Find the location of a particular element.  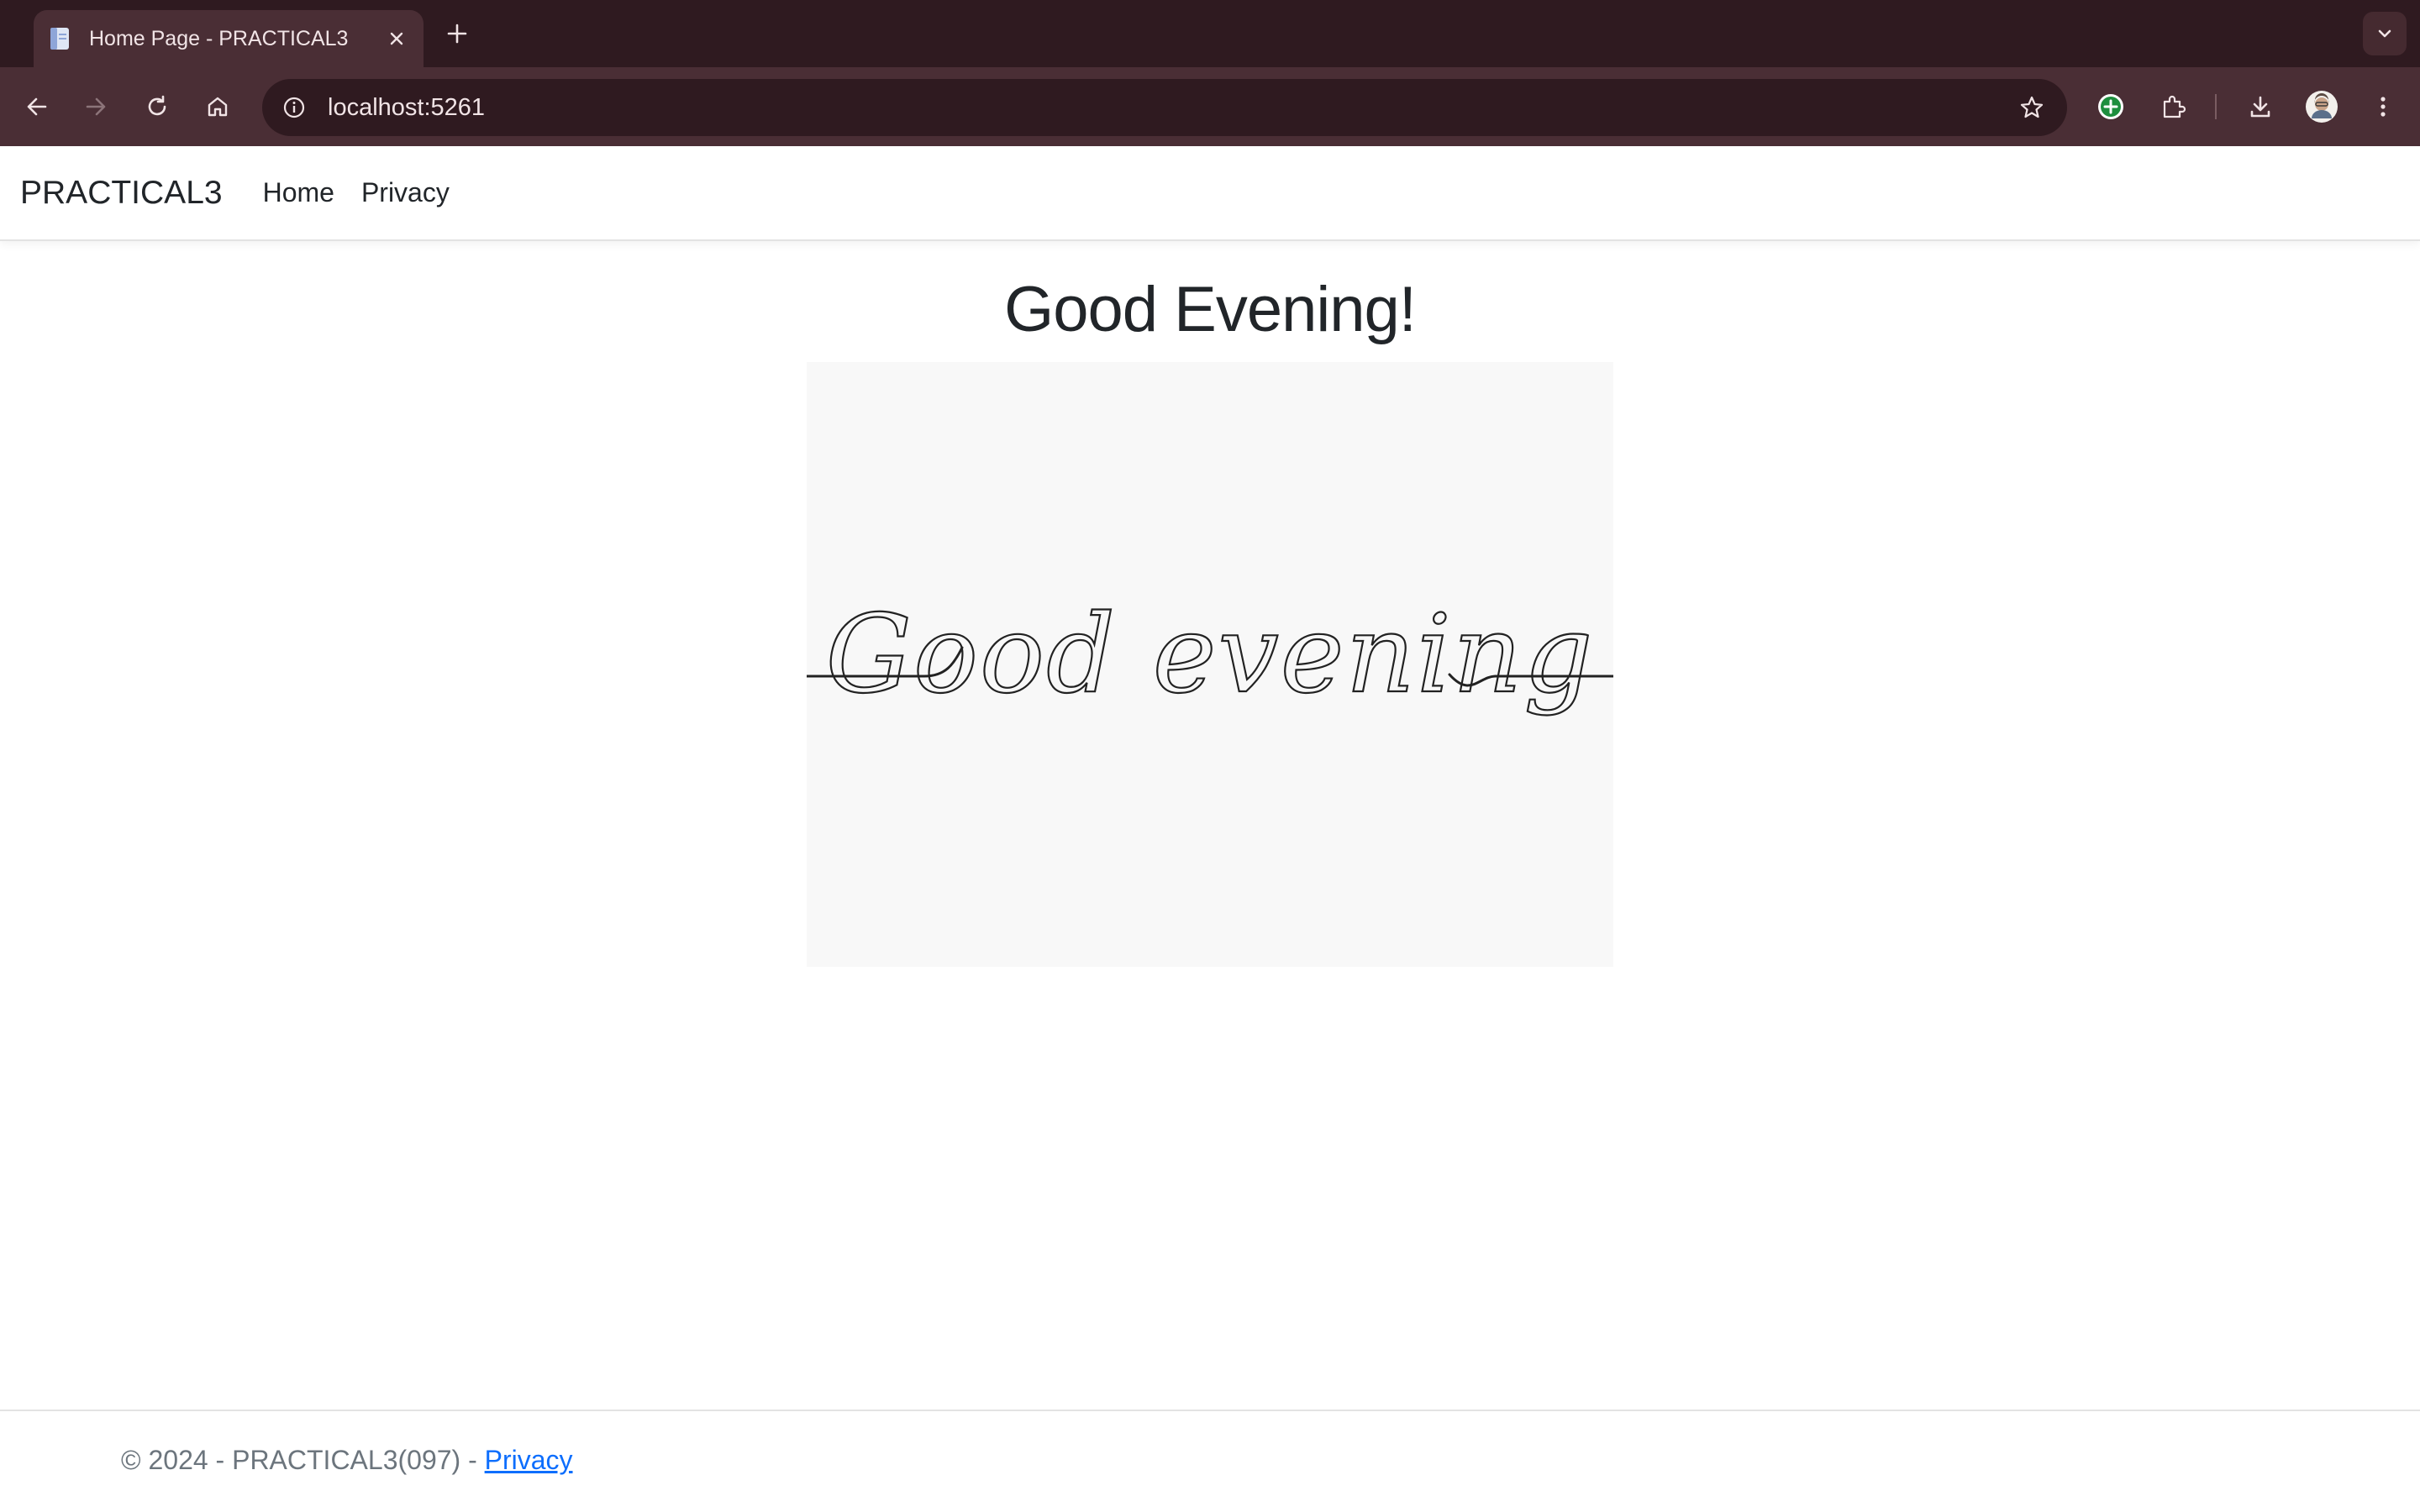

plus-icon is located at coordinates (457, 34).